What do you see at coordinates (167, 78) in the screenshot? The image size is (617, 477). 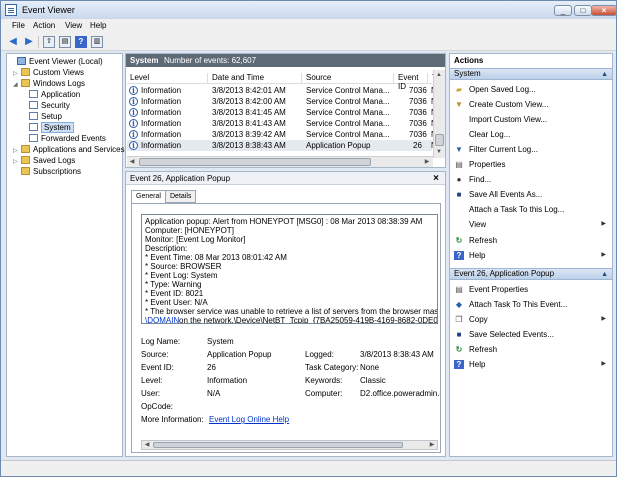 I see `column-level: Level` at bounding box center [167, 78].